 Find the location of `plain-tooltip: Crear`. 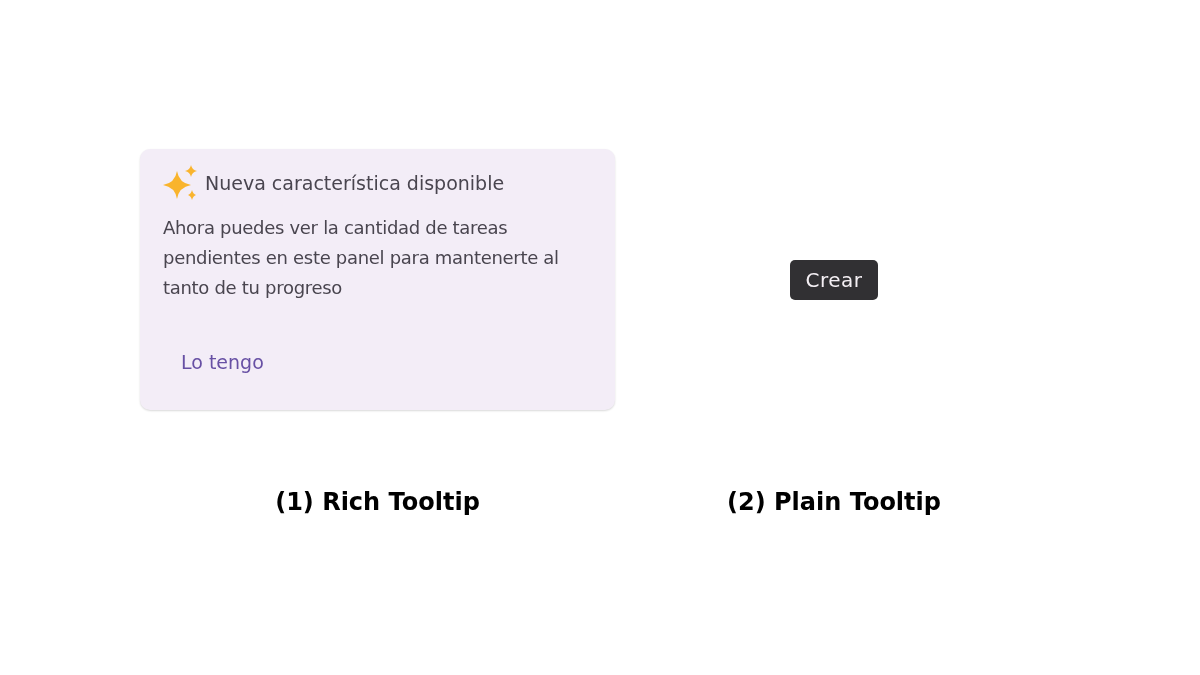

plain-tooltip: Crear is located at coordinates (834, 279).